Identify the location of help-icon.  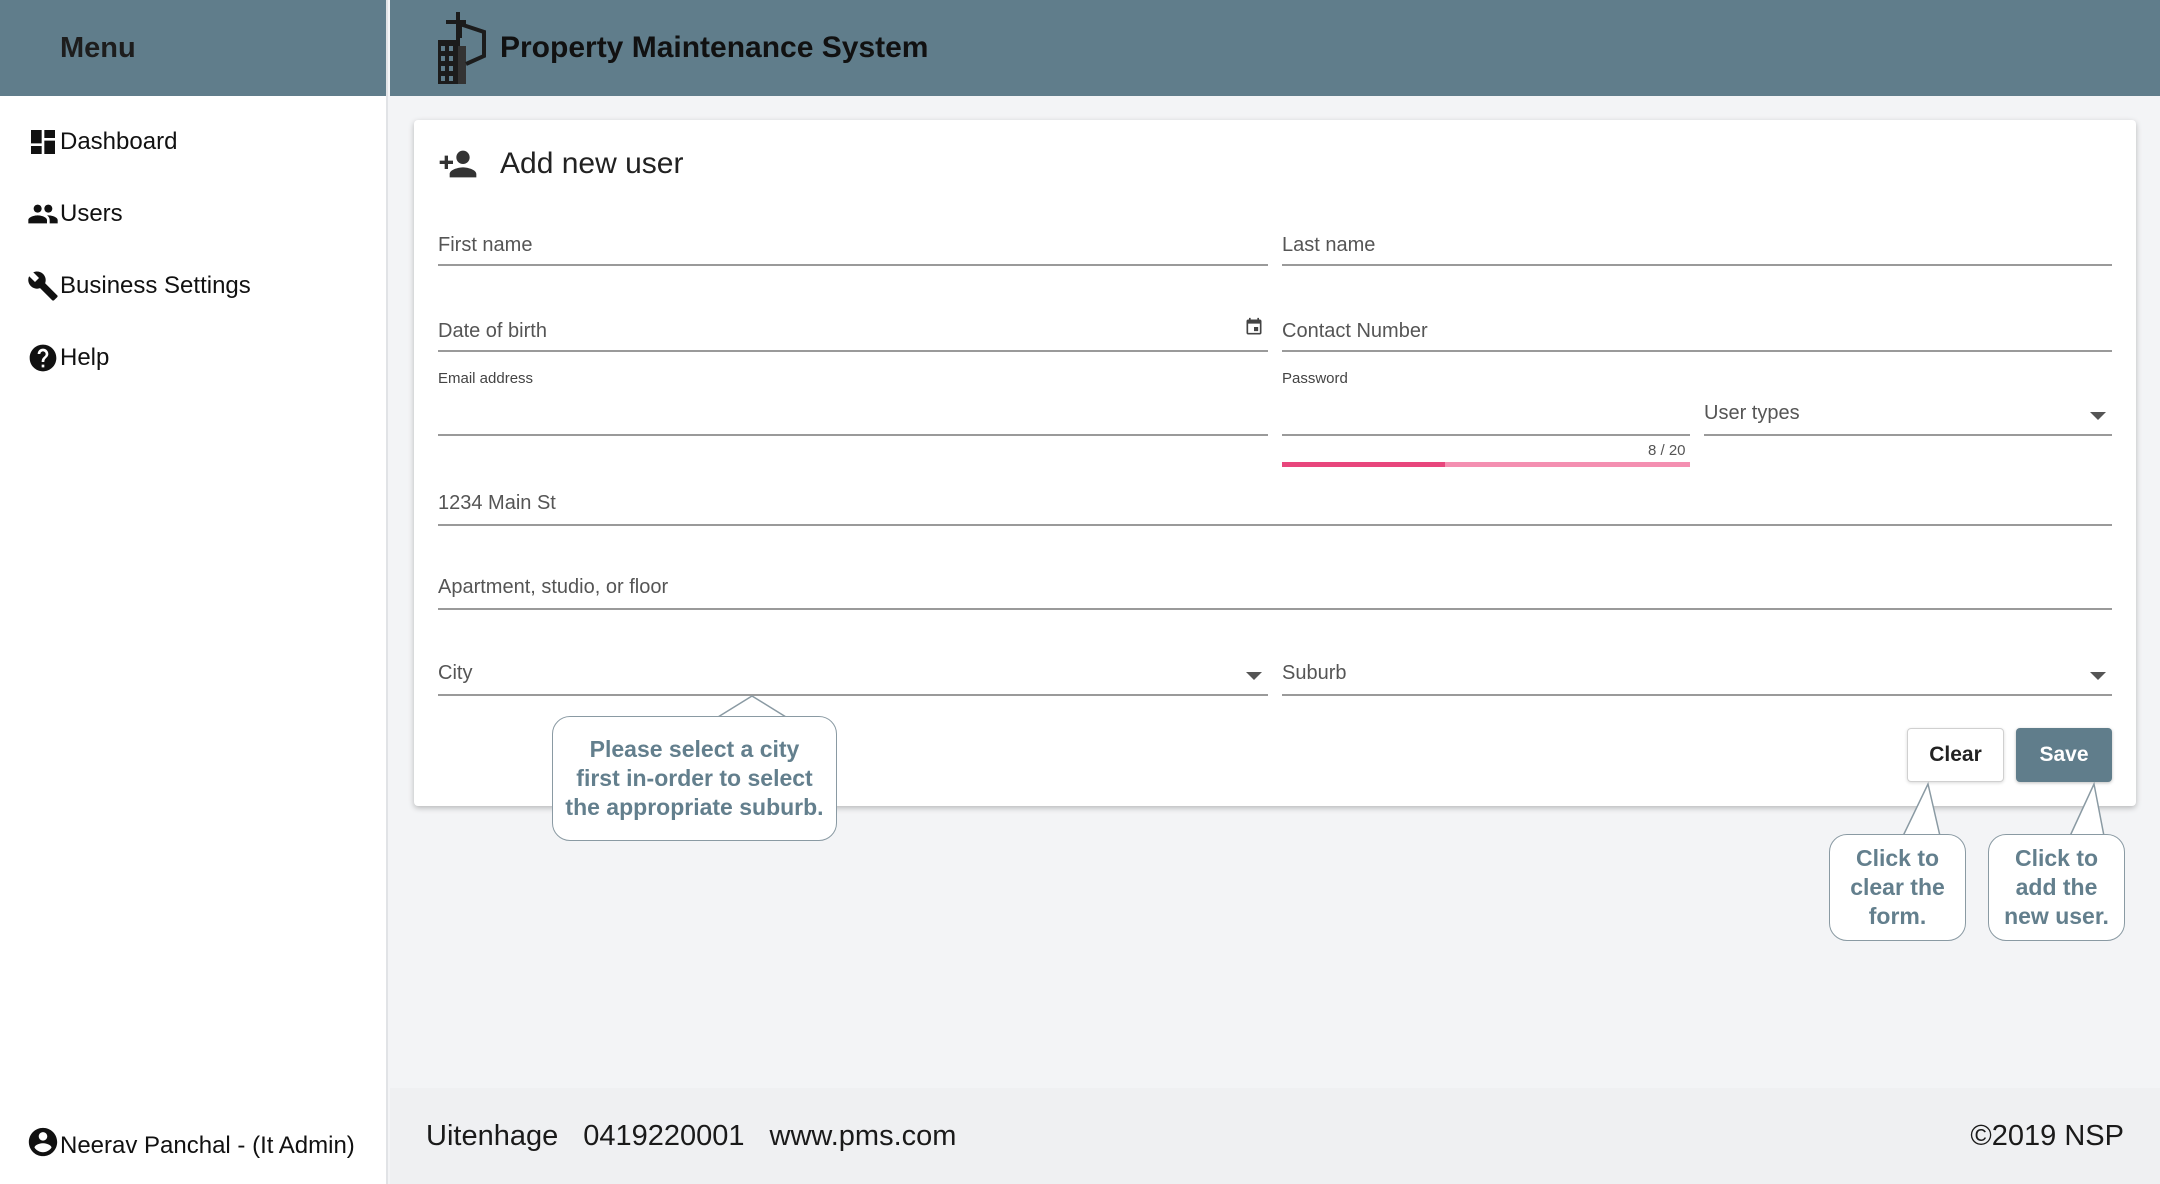
(43, 358).